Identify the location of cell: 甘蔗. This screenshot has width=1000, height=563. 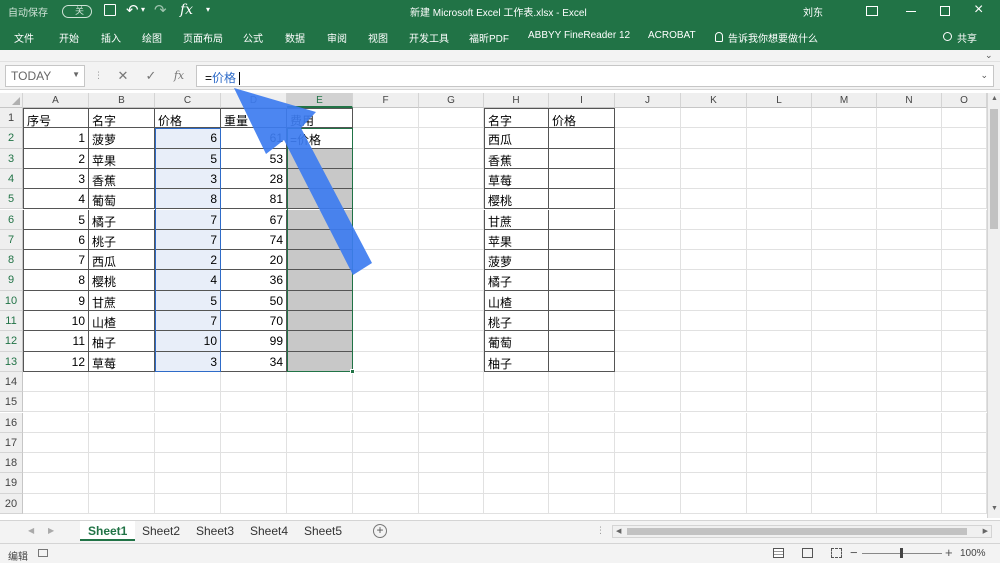
(516, 219).